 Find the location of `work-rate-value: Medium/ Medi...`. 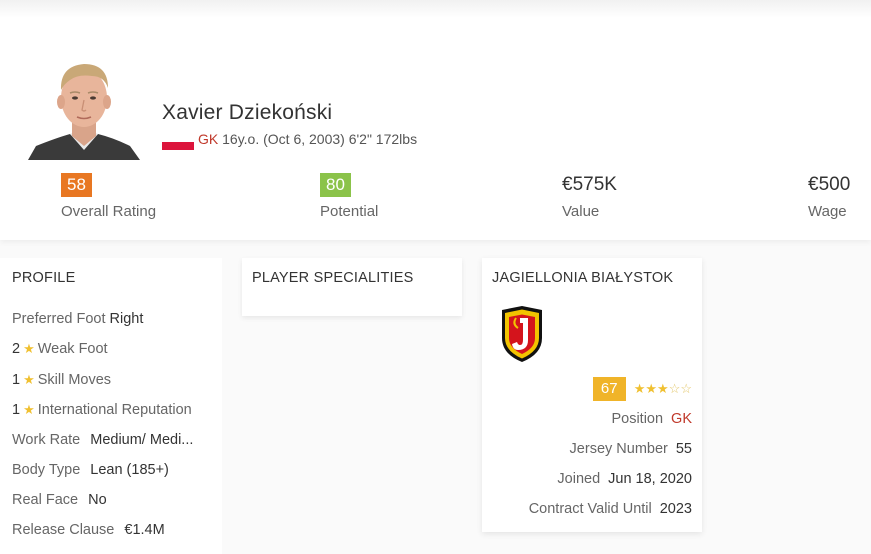

work-rate-value: Medium/ Medi... is located at coordinates (142, 440).